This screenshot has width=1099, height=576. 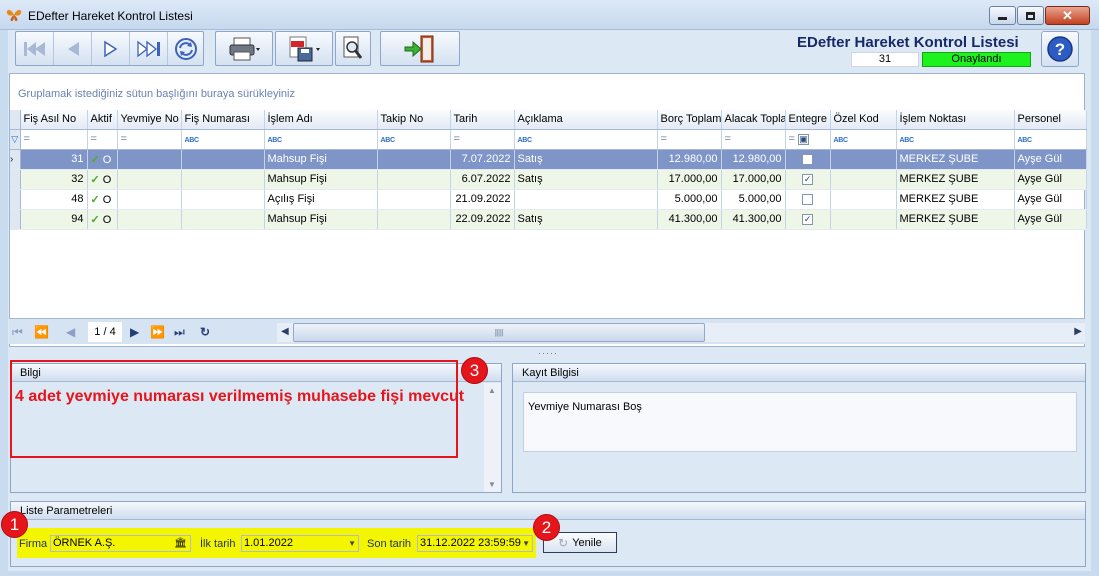 I want to click on firma-field: ÖRNEK A.Ş. 🏛, so click(x=120, y=543).